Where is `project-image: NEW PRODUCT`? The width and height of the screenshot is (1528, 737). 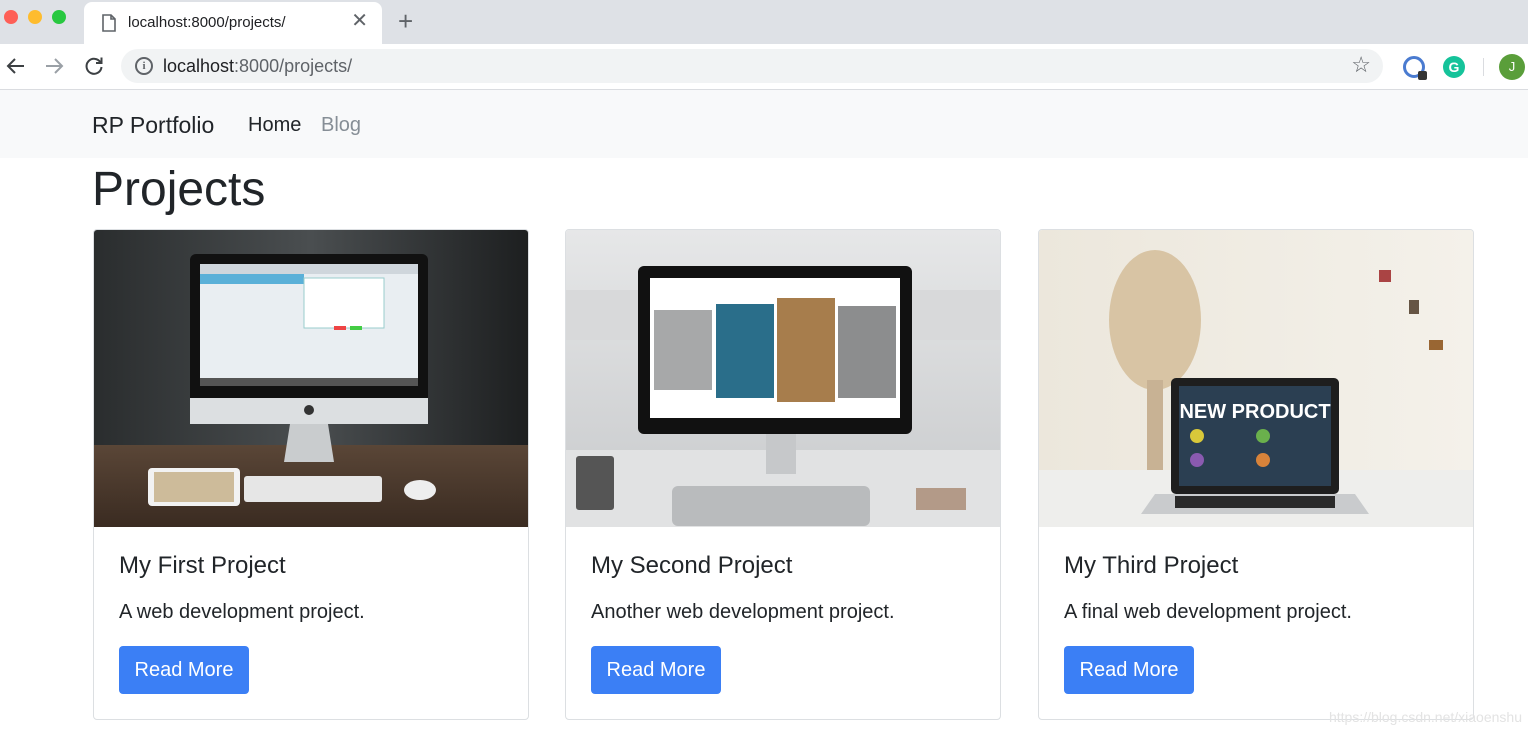
project-image: NEW PRODUCT is located at coordinates (1256, 378).